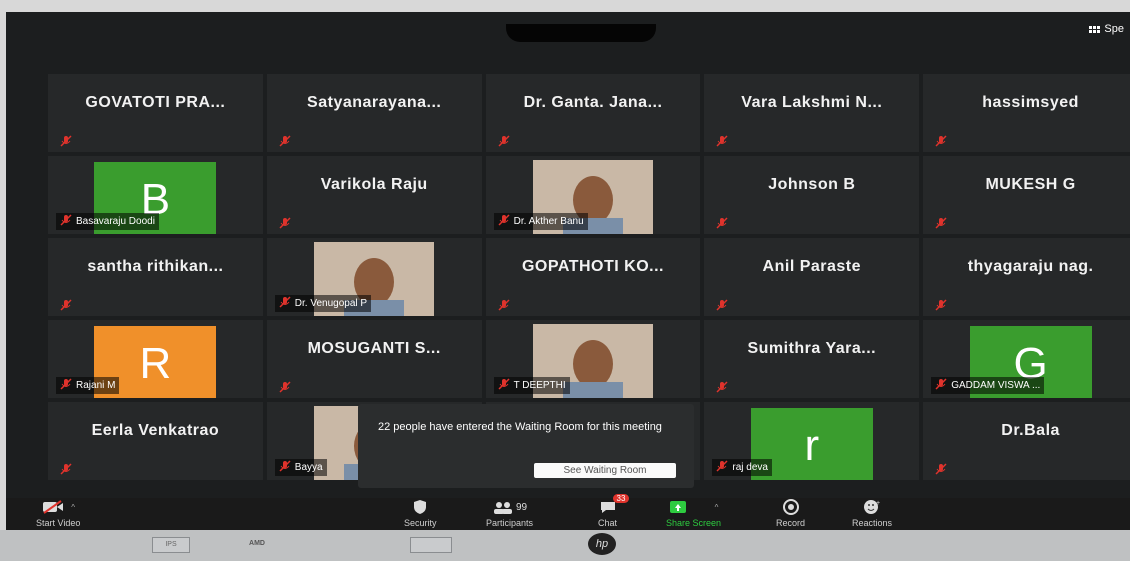 The height and width of the screenshot is (561, 1130). Describe the element at coordinates (374, 184) in the screenshot. I see `participant-name: Varikola Raju` at that location.